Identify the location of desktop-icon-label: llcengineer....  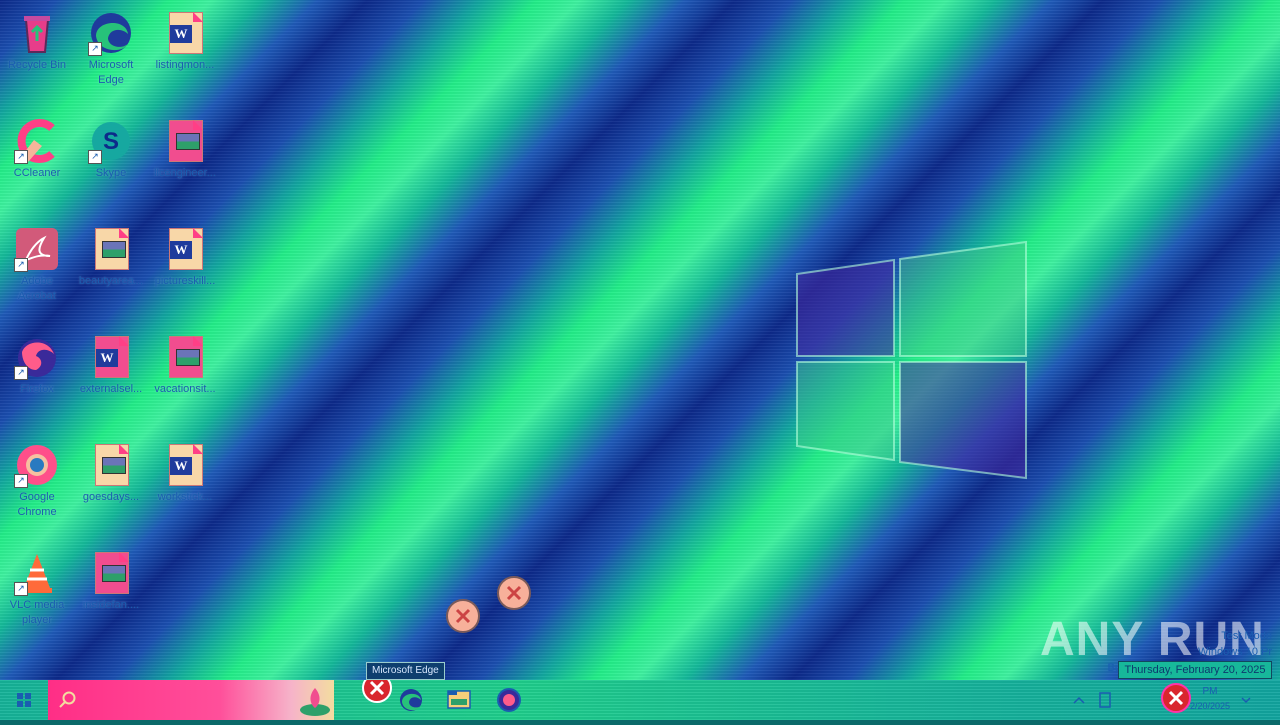
(185, 173).